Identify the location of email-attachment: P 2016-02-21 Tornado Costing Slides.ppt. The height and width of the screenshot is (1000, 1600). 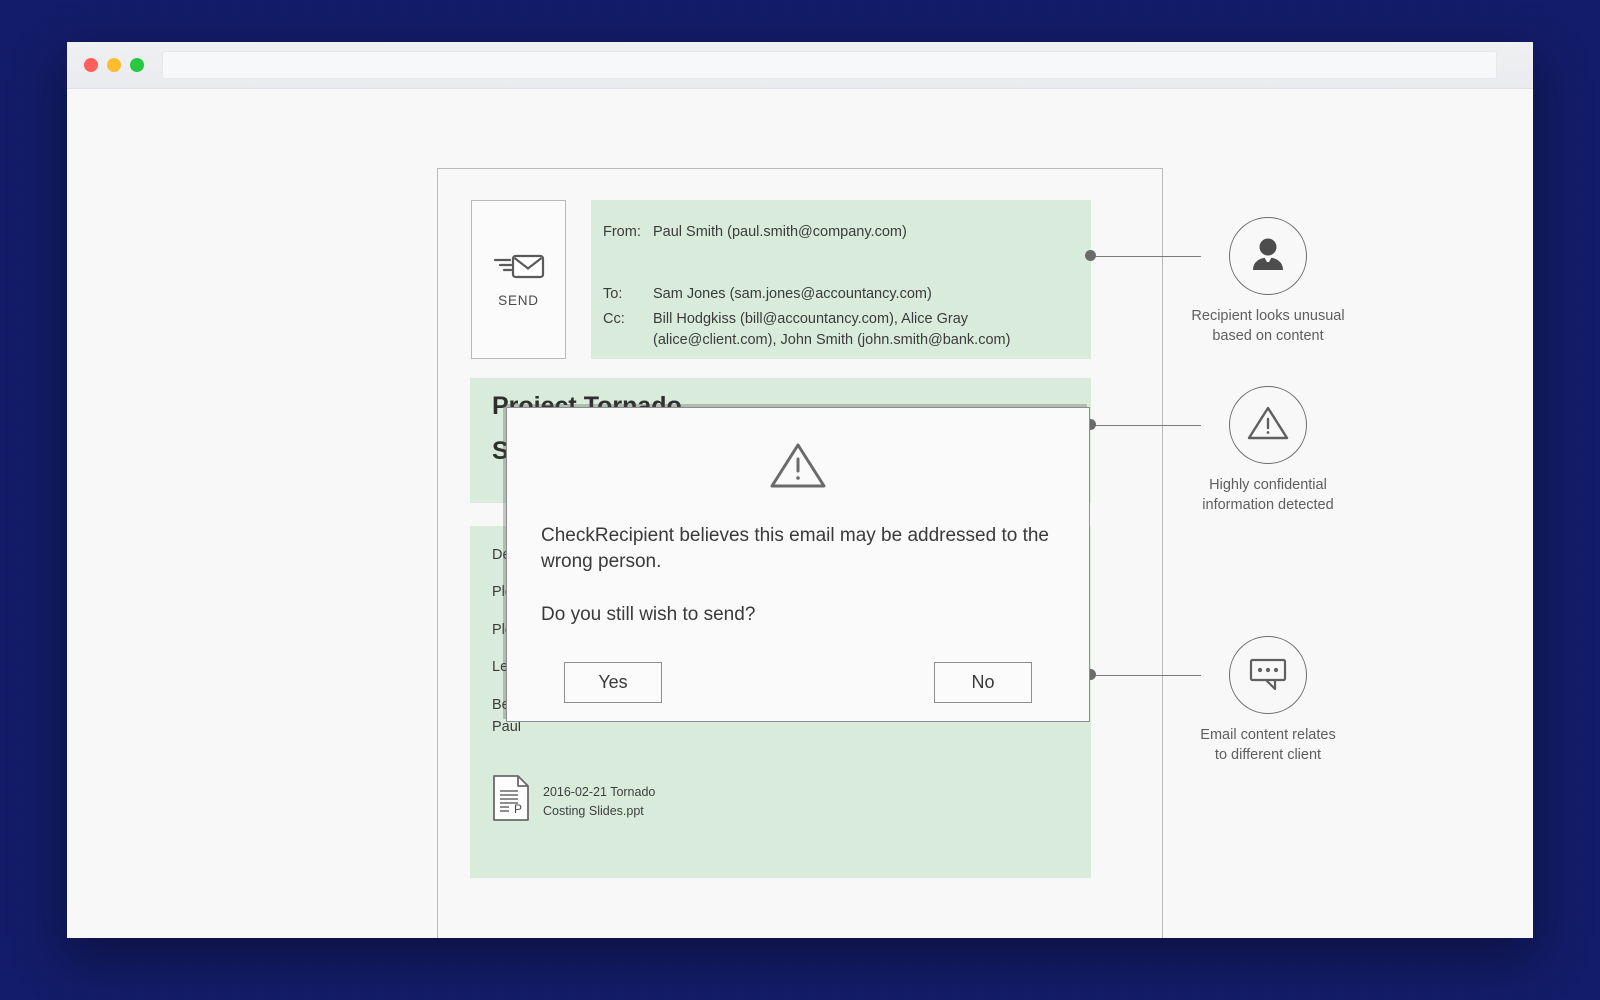
(781, 801).